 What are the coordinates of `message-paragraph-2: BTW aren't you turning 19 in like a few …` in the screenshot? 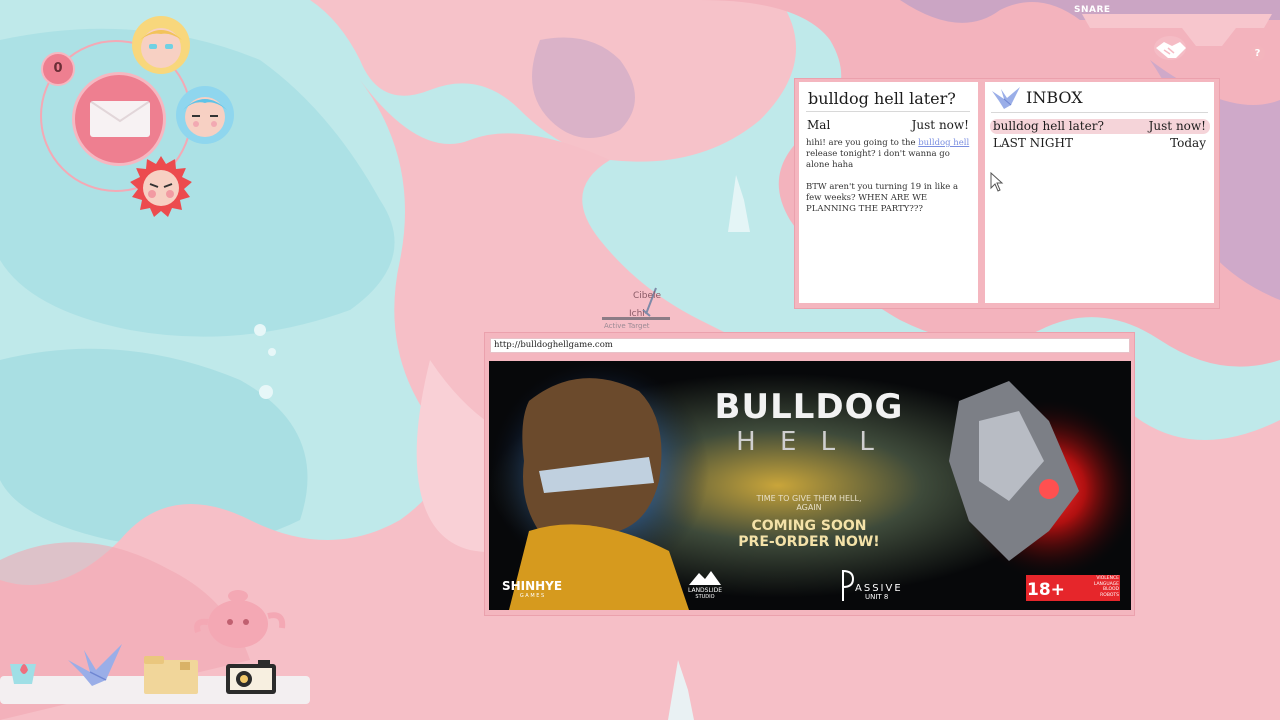 It's located at (882, 198).